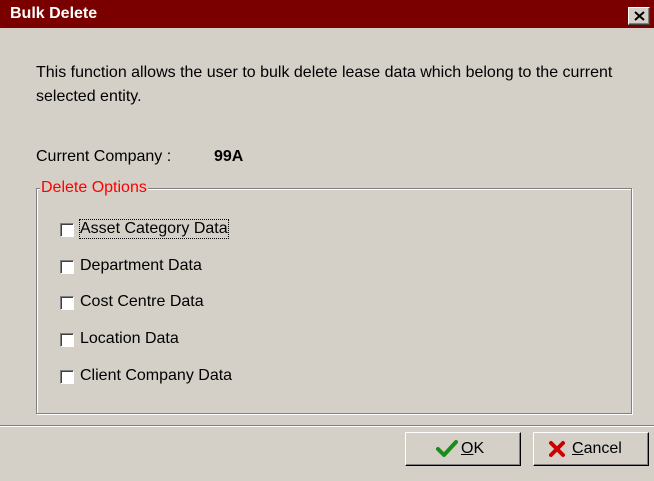 Image resolution: width=654 pixels, height=481 pixels. I want to click on x-icon, so click(557, 449).